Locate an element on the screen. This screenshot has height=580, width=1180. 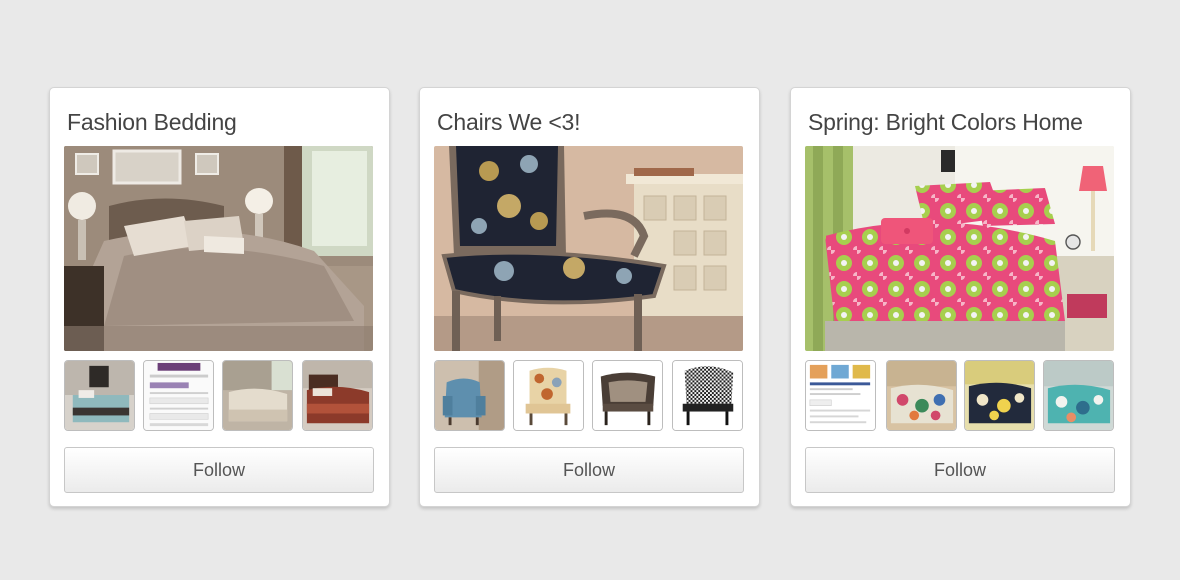
board-title: Chairs We <3! is located at coordinates (509, 122).